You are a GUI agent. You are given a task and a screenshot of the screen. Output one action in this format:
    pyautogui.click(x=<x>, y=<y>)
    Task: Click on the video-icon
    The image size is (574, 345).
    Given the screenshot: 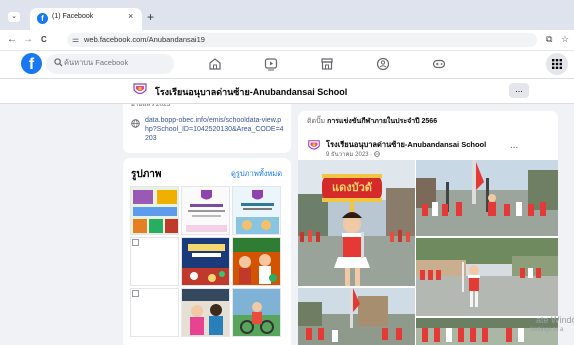 What is the action you would take?
    pyautogui.click(x=271, y=64)
    